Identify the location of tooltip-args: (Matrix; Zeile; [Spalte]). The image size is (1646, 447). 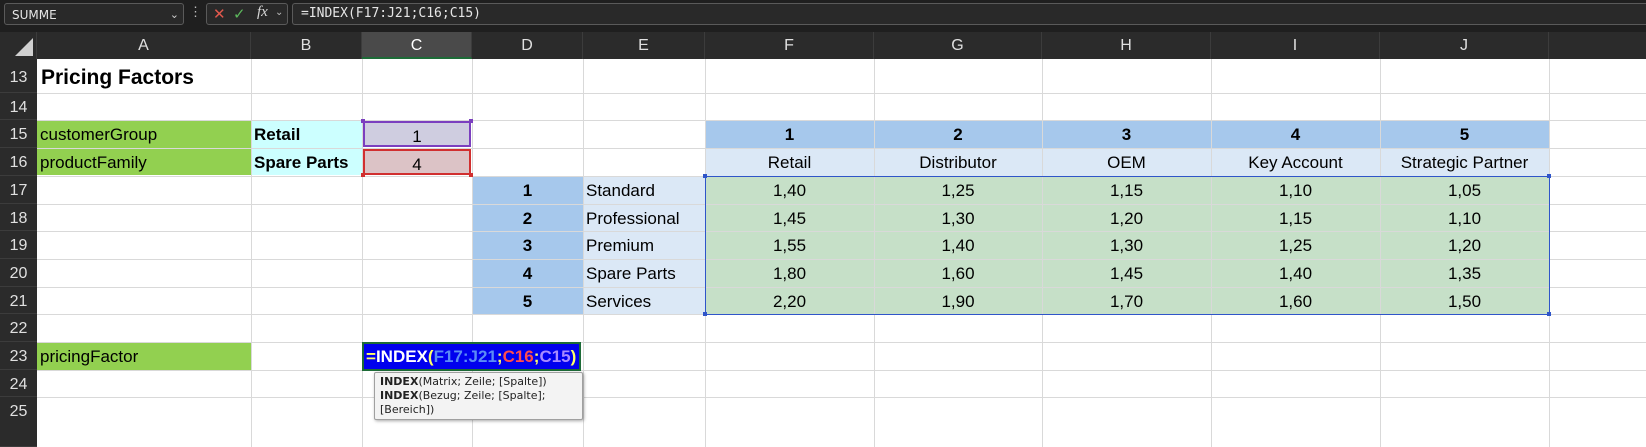
(482, 381).